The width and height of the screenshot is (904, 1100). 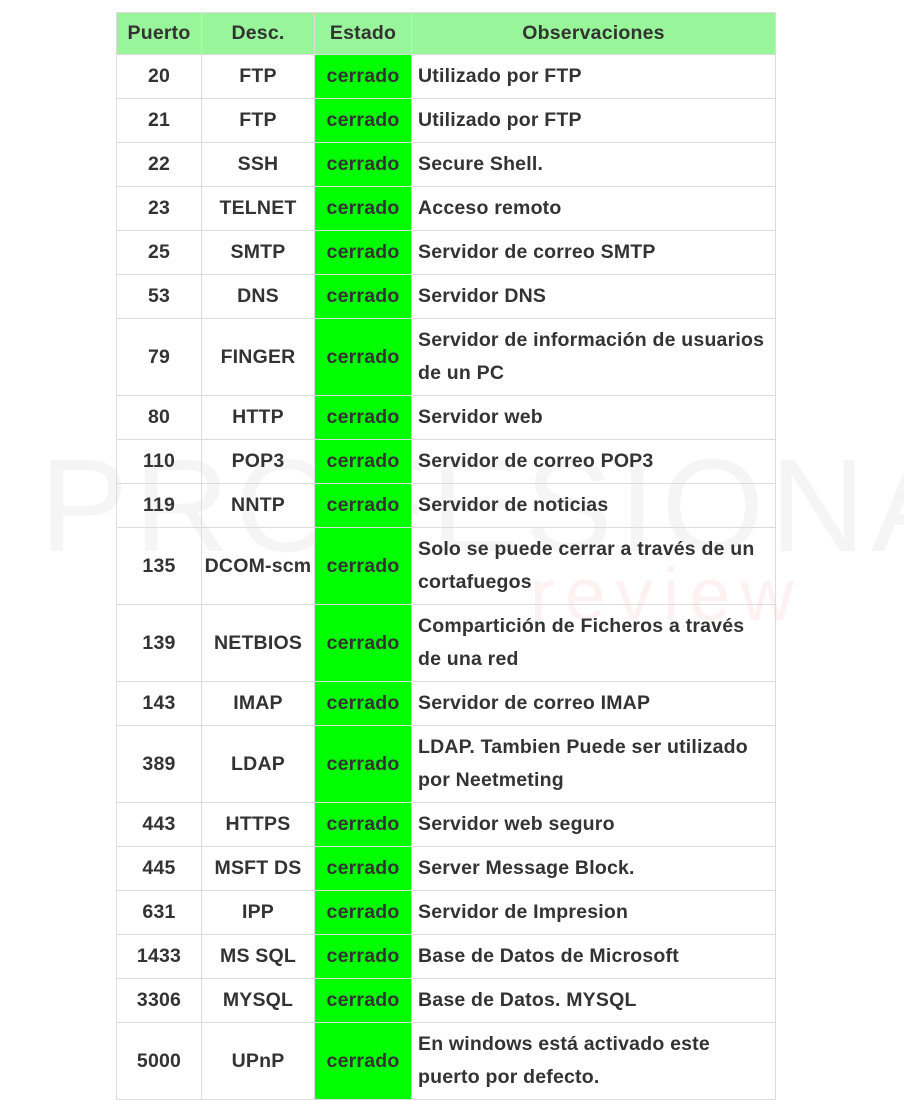 I want to click on cell-port: 21, so click(x=159, y=120).